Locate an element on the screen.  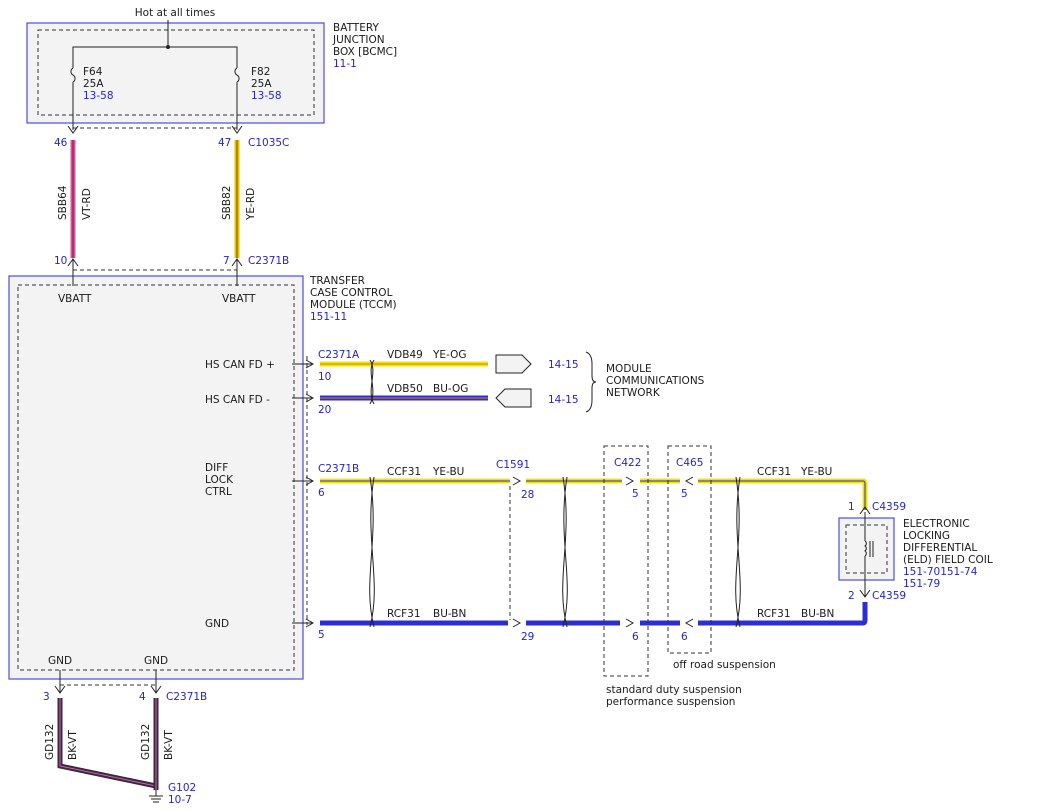
performance-note: performance suspension is located at coordinates (670, 702).